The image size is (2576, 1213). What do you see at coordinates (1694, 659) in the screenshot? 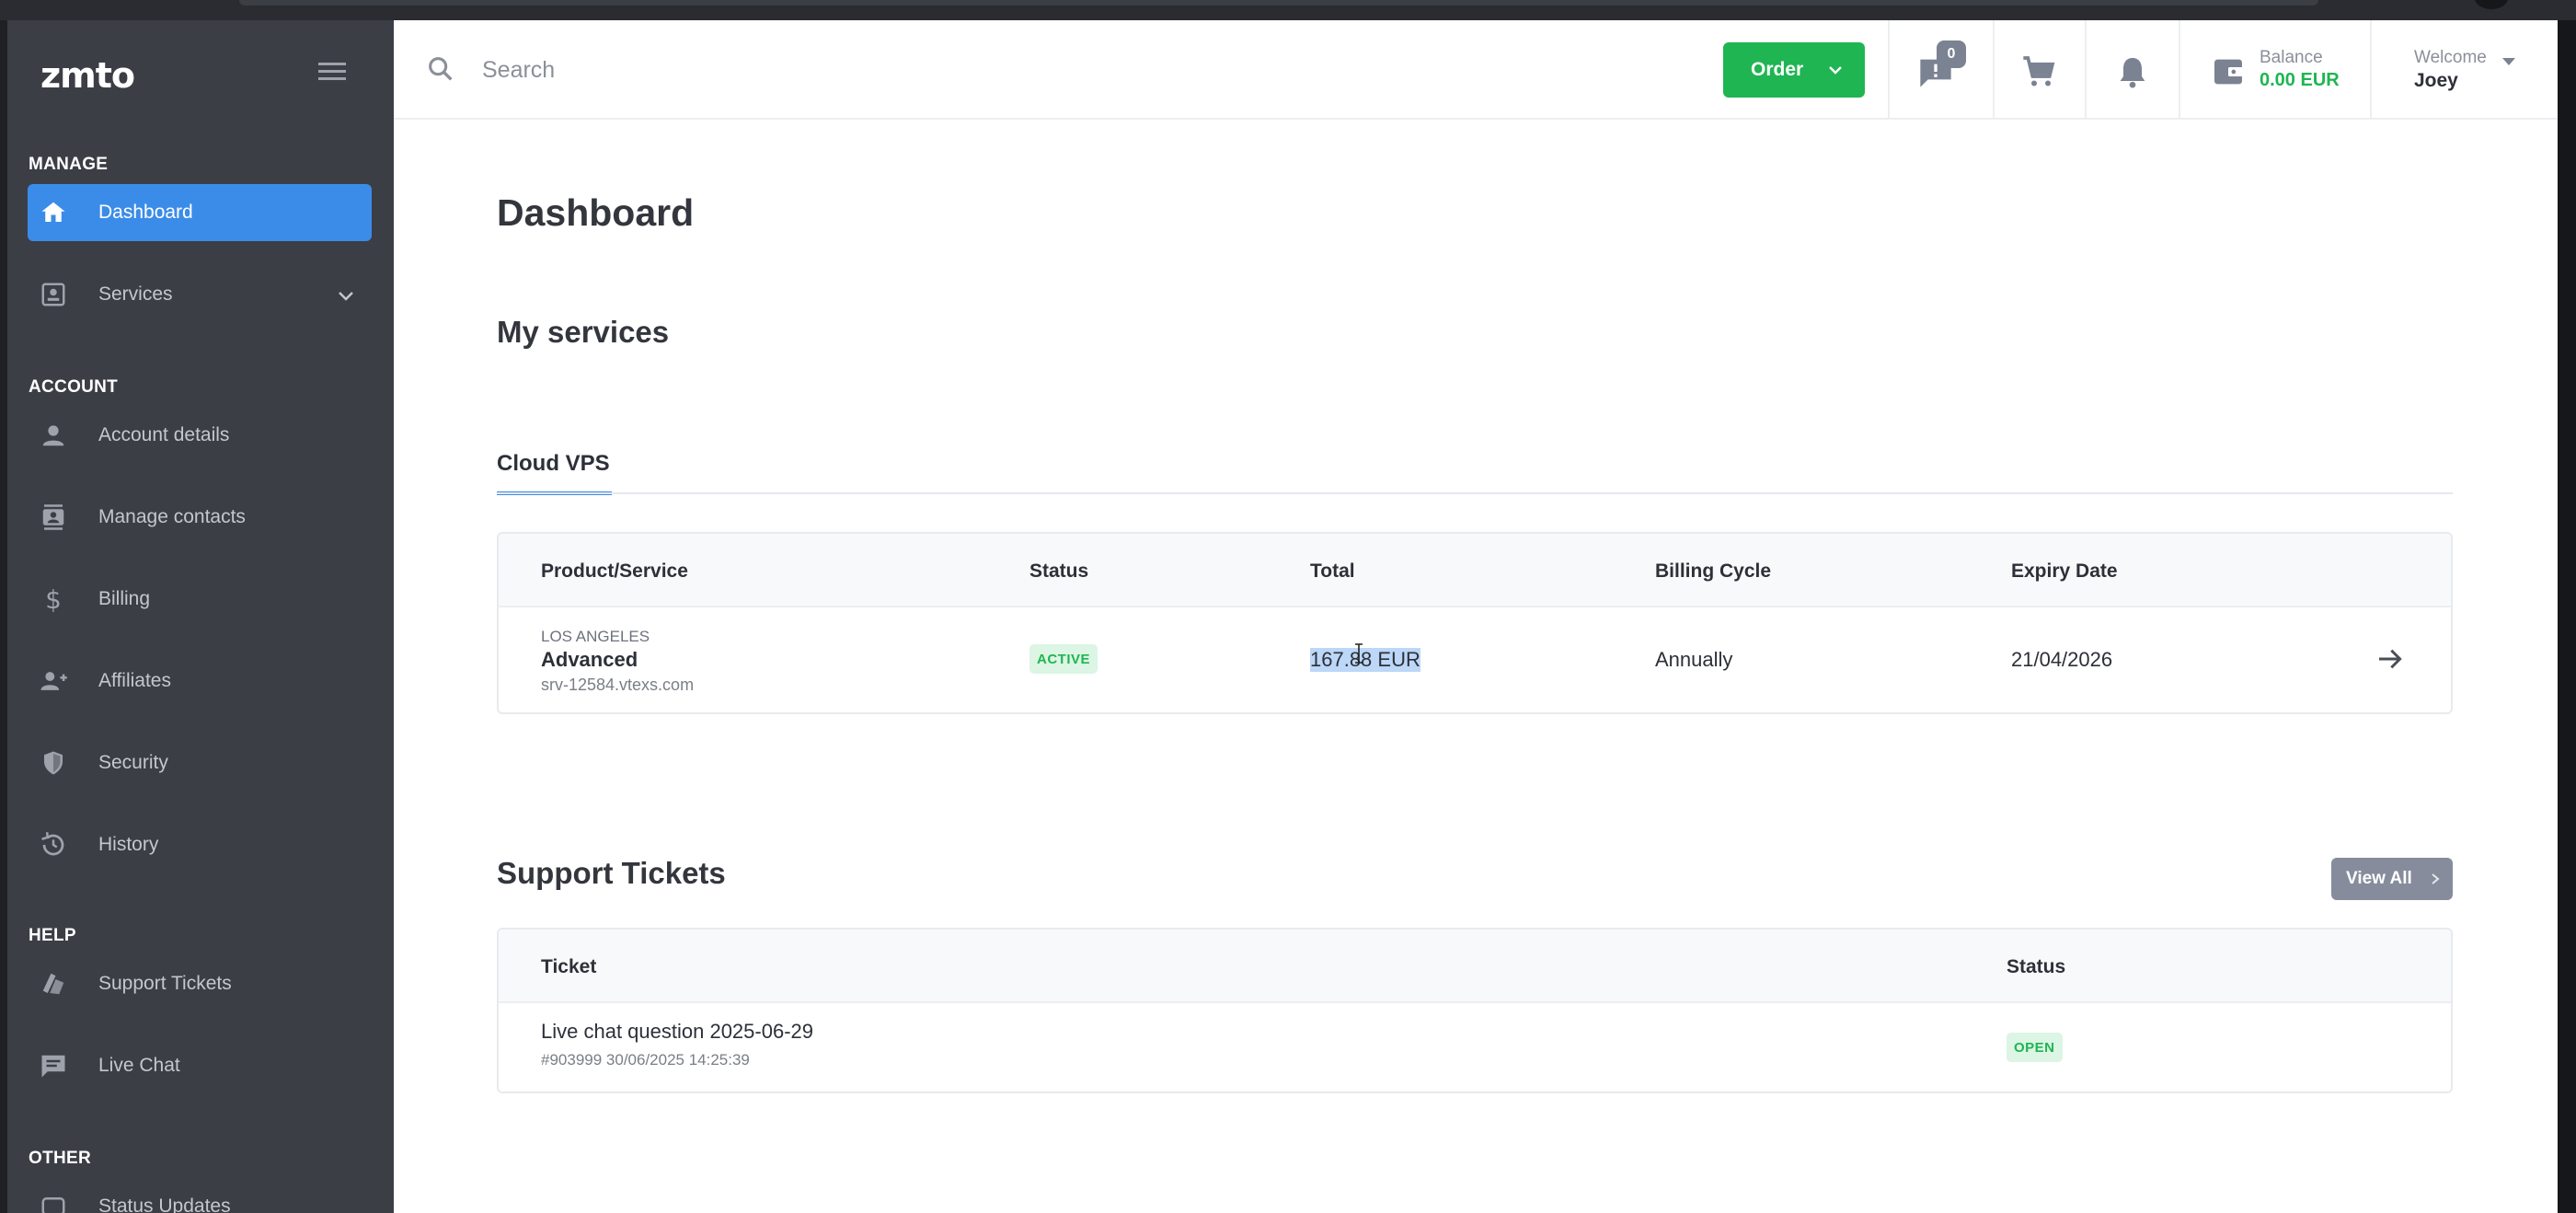
I see `service-billing-cycle: Annually` at bounding box center [1694, 659].